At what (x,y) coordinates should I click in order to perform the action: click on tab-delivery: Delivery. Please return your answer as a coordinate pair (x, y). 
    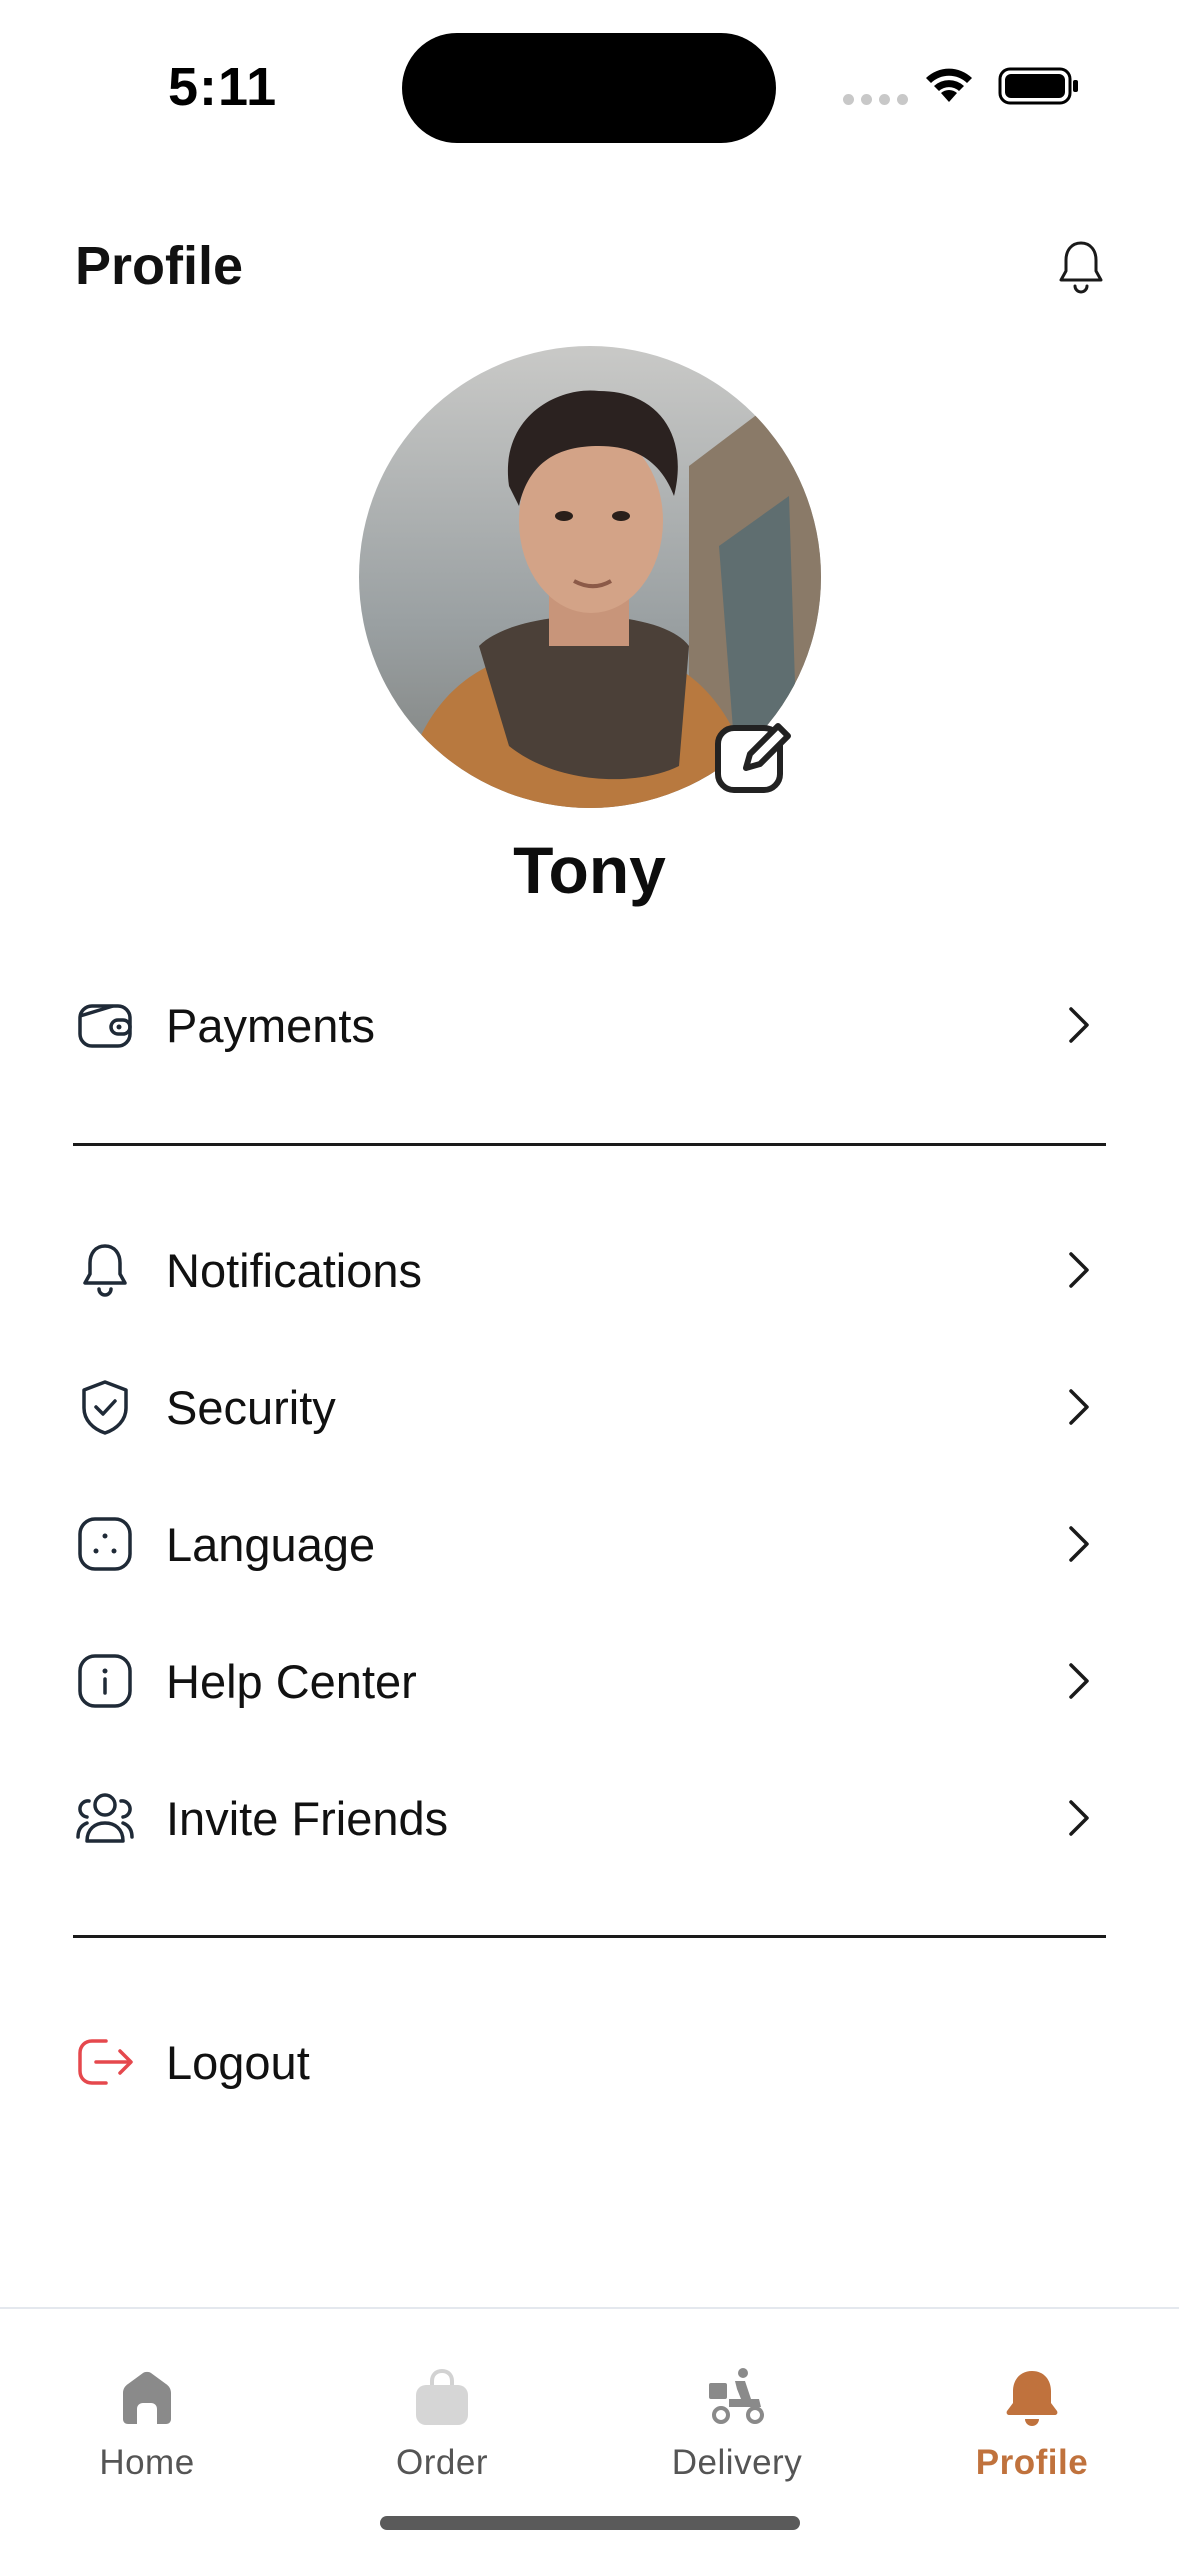
    Looking at the image, I should click on (737, 2424).